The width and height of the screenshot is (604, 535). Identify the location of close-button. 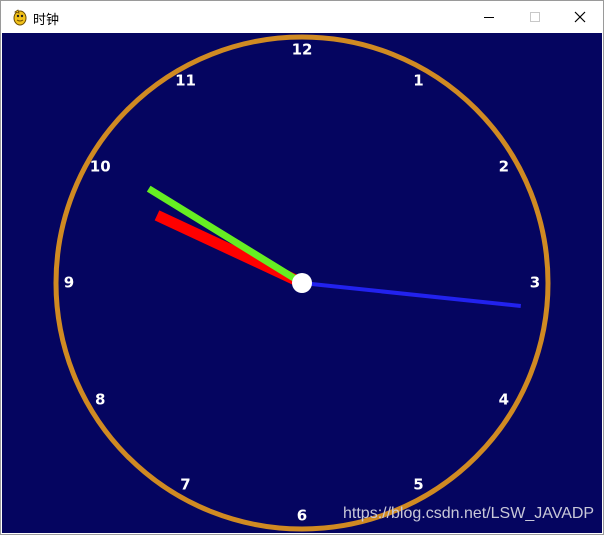
(580, 17).